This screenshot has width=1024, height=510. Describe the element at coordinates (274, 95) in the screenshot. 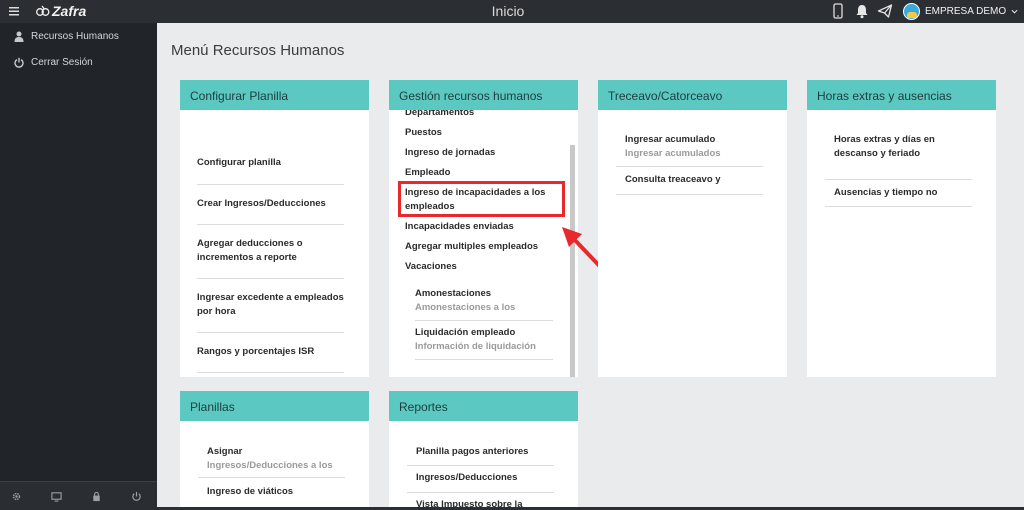

I see `card-header: Configurar Planilla` at that location.